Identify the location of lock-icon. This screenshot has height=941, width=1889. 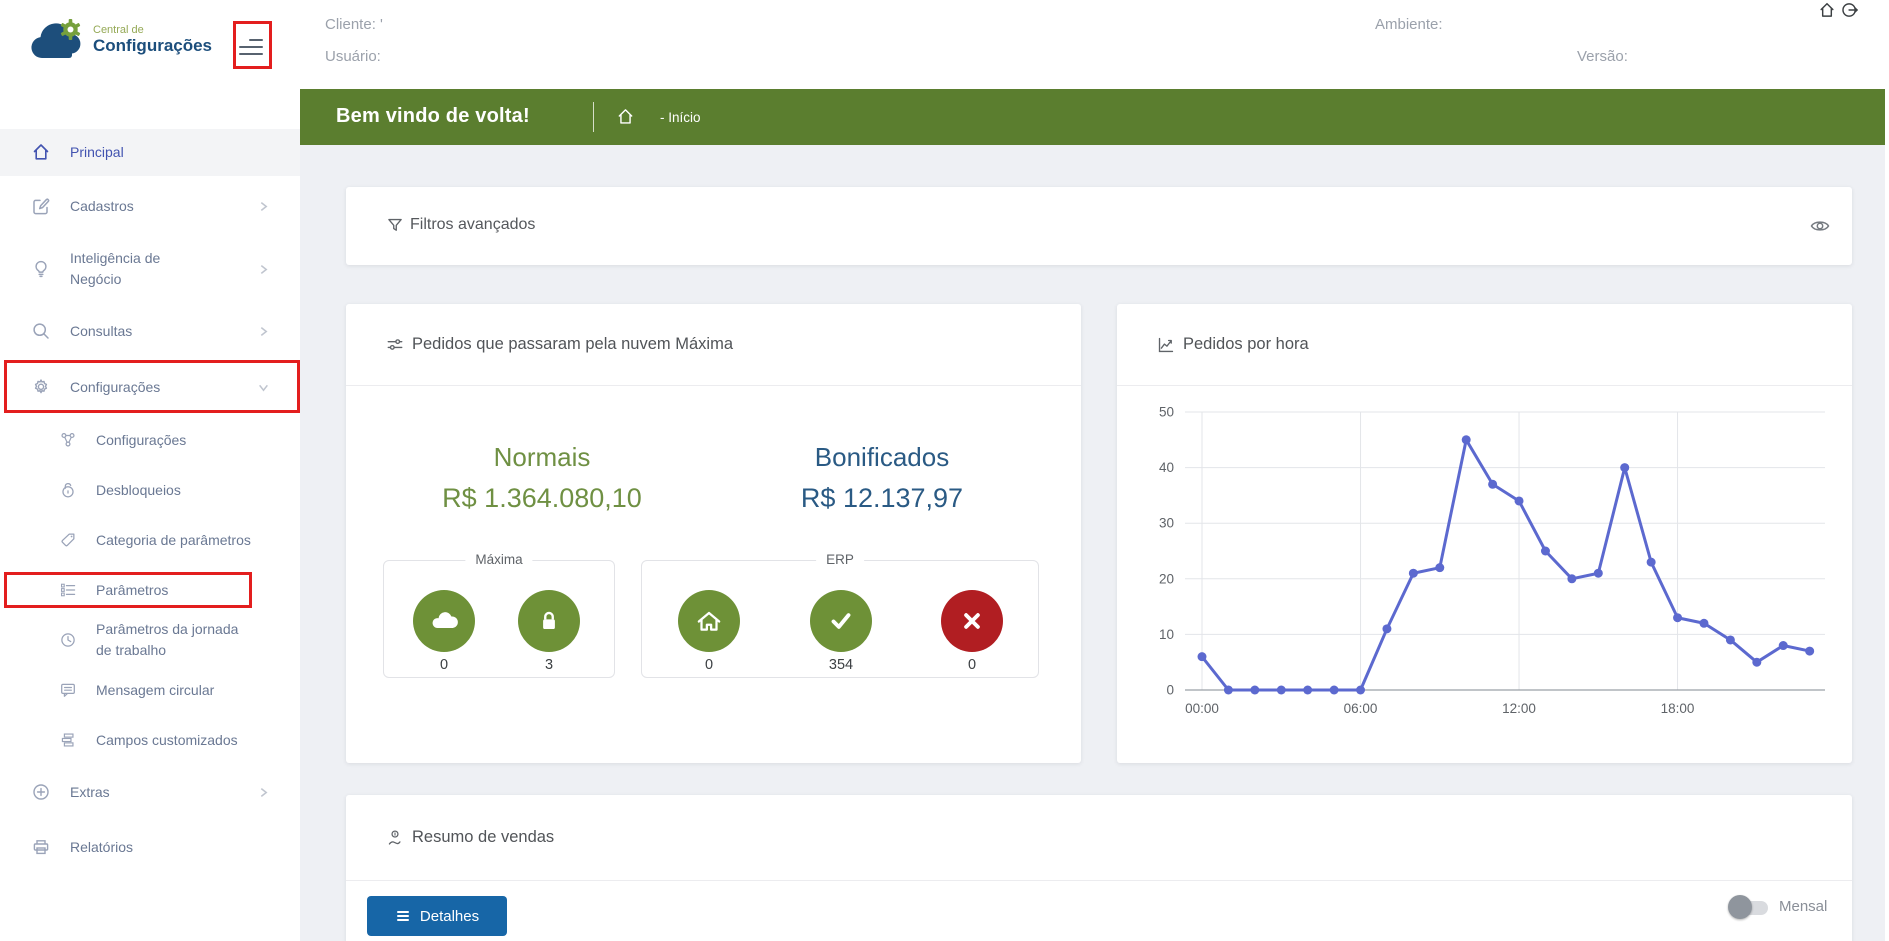
(549, 621).